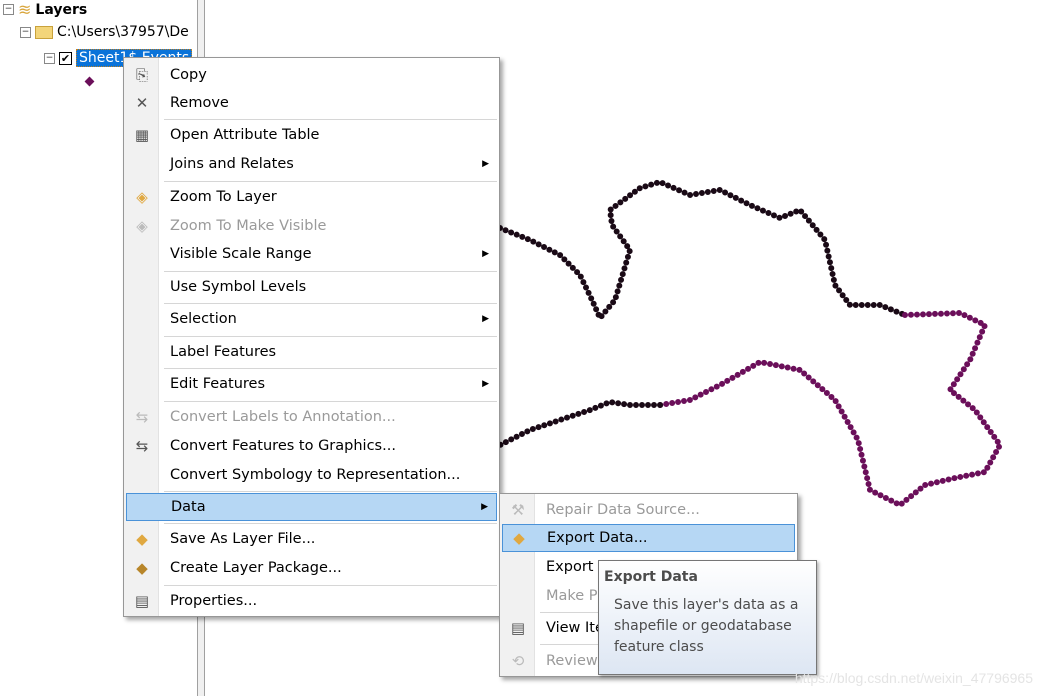  Describe the element at coordinates (311, 75) in the screenshot. I see `menu-item-copy: ⎘ Copy` at that location.